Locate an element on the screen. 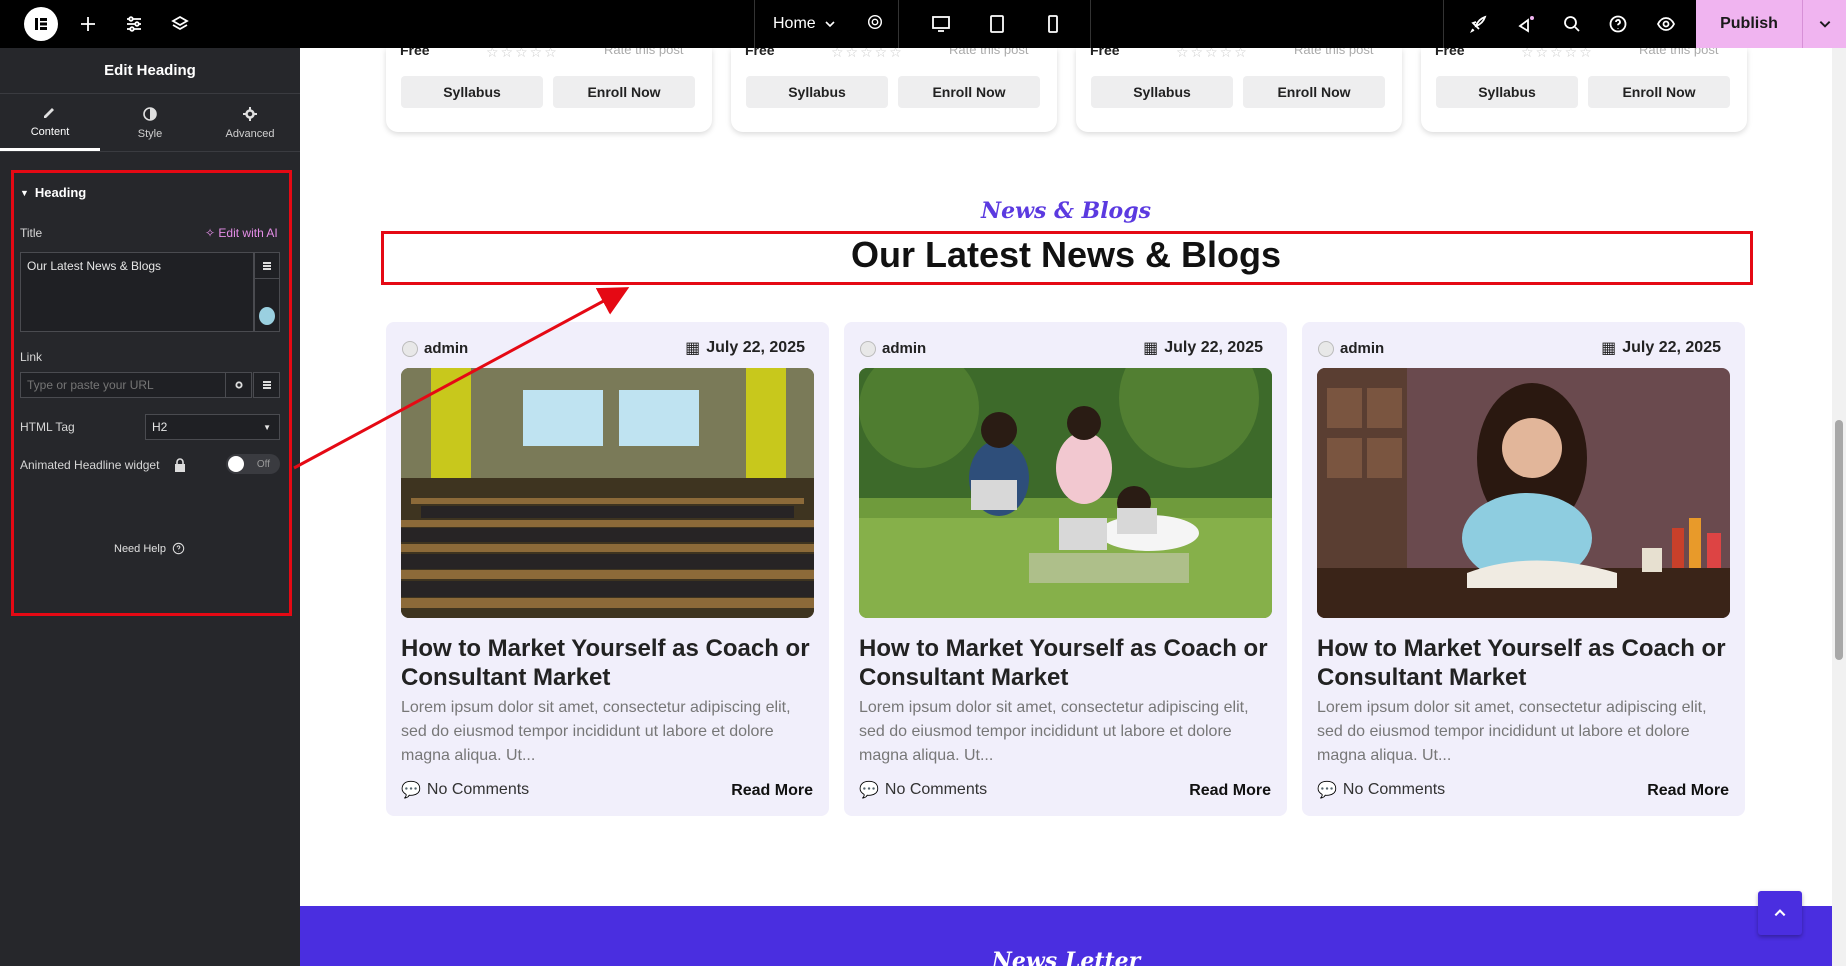 Image resolution: width=1846 pixels, height=966 pixels. rocket-icon is located at coordinates (1478, 24).